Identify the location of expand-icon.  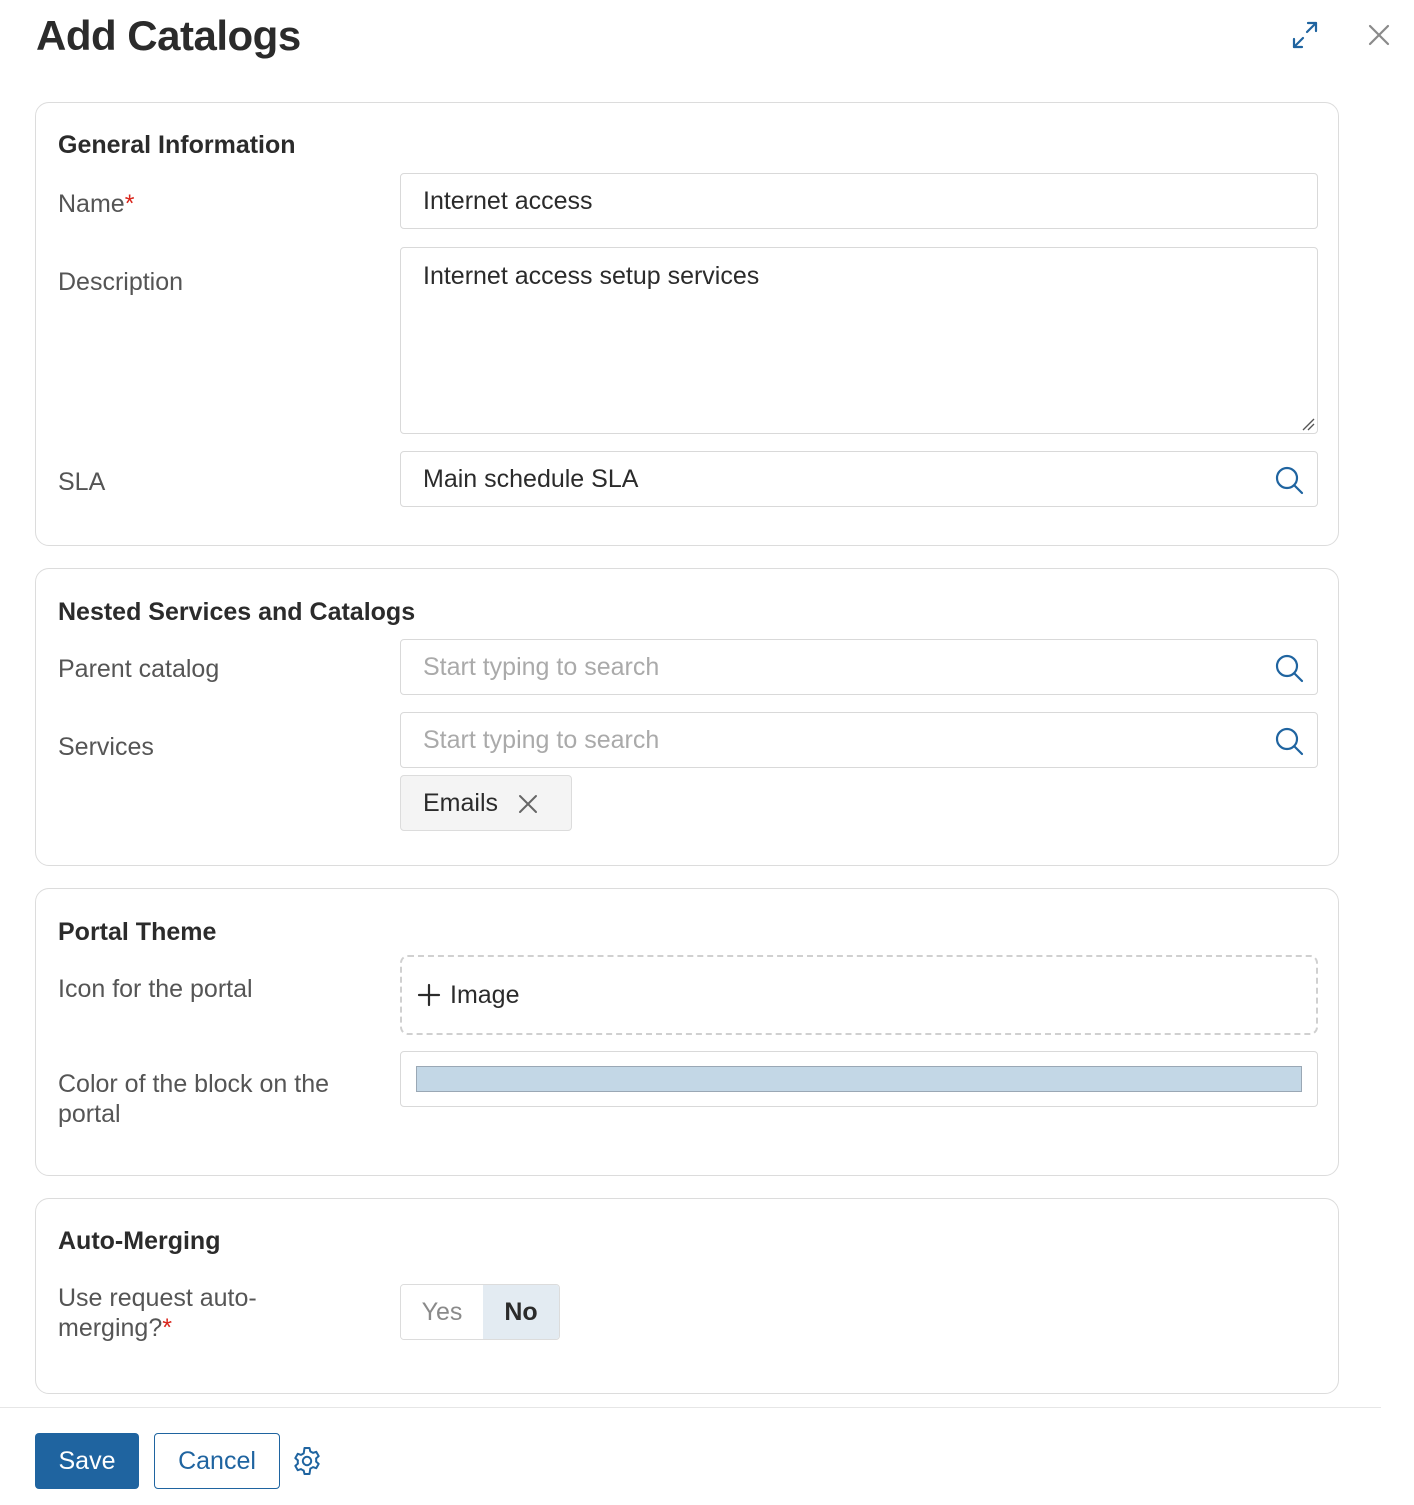
(1305, 35).